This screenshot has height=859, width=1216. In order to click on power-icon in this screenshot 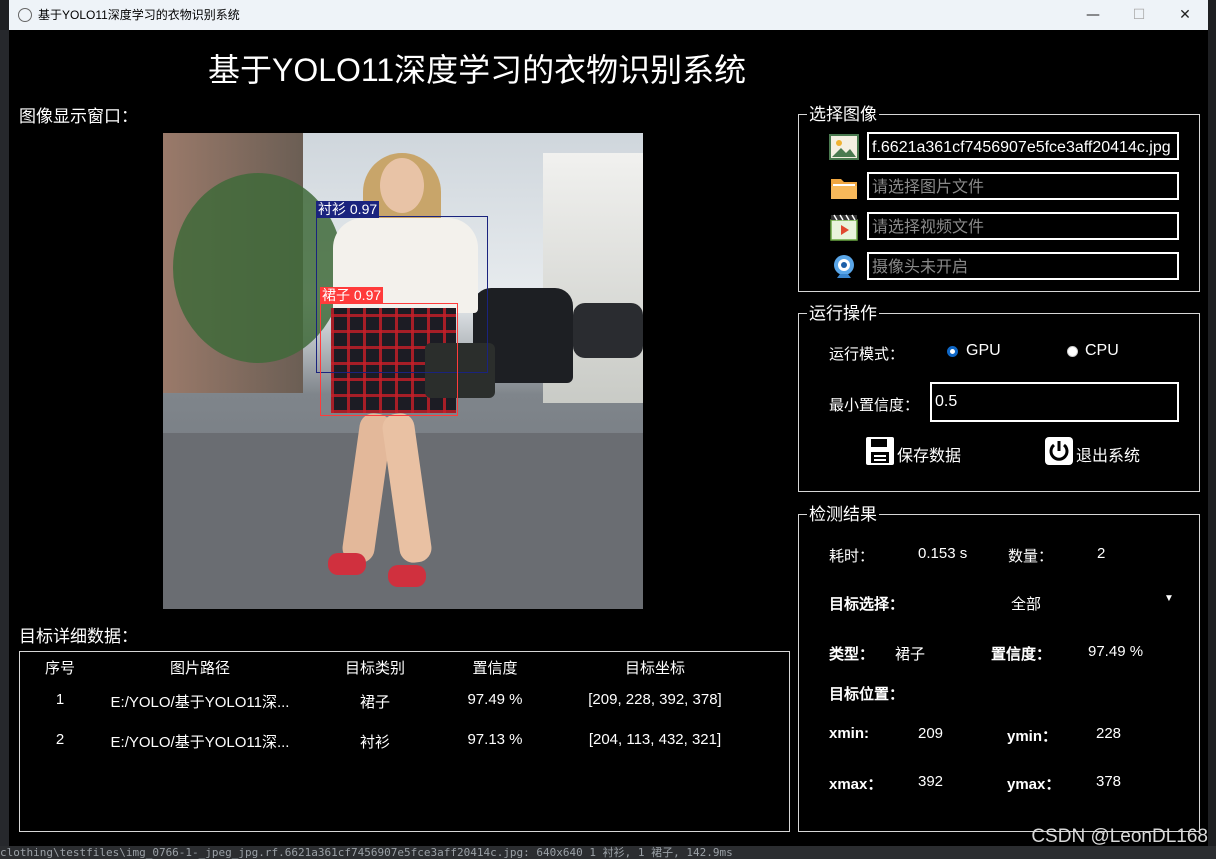, I will do `click(1059, 451)`.